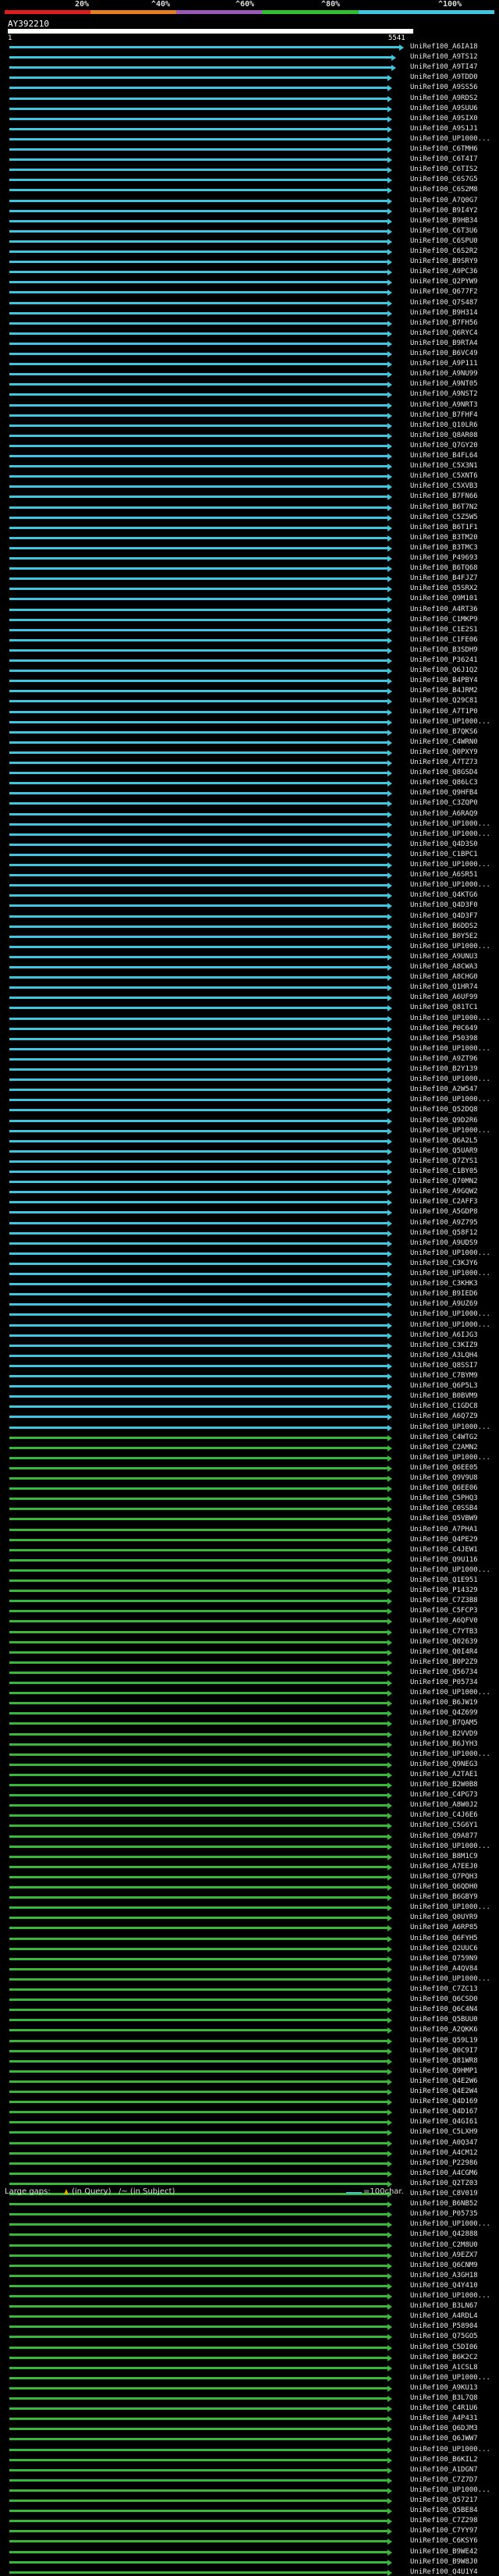 The height and width of the screenshot is (2576, 499). I want to click on hit-label: UniRef100_C1MKP9, so click(444, 620).